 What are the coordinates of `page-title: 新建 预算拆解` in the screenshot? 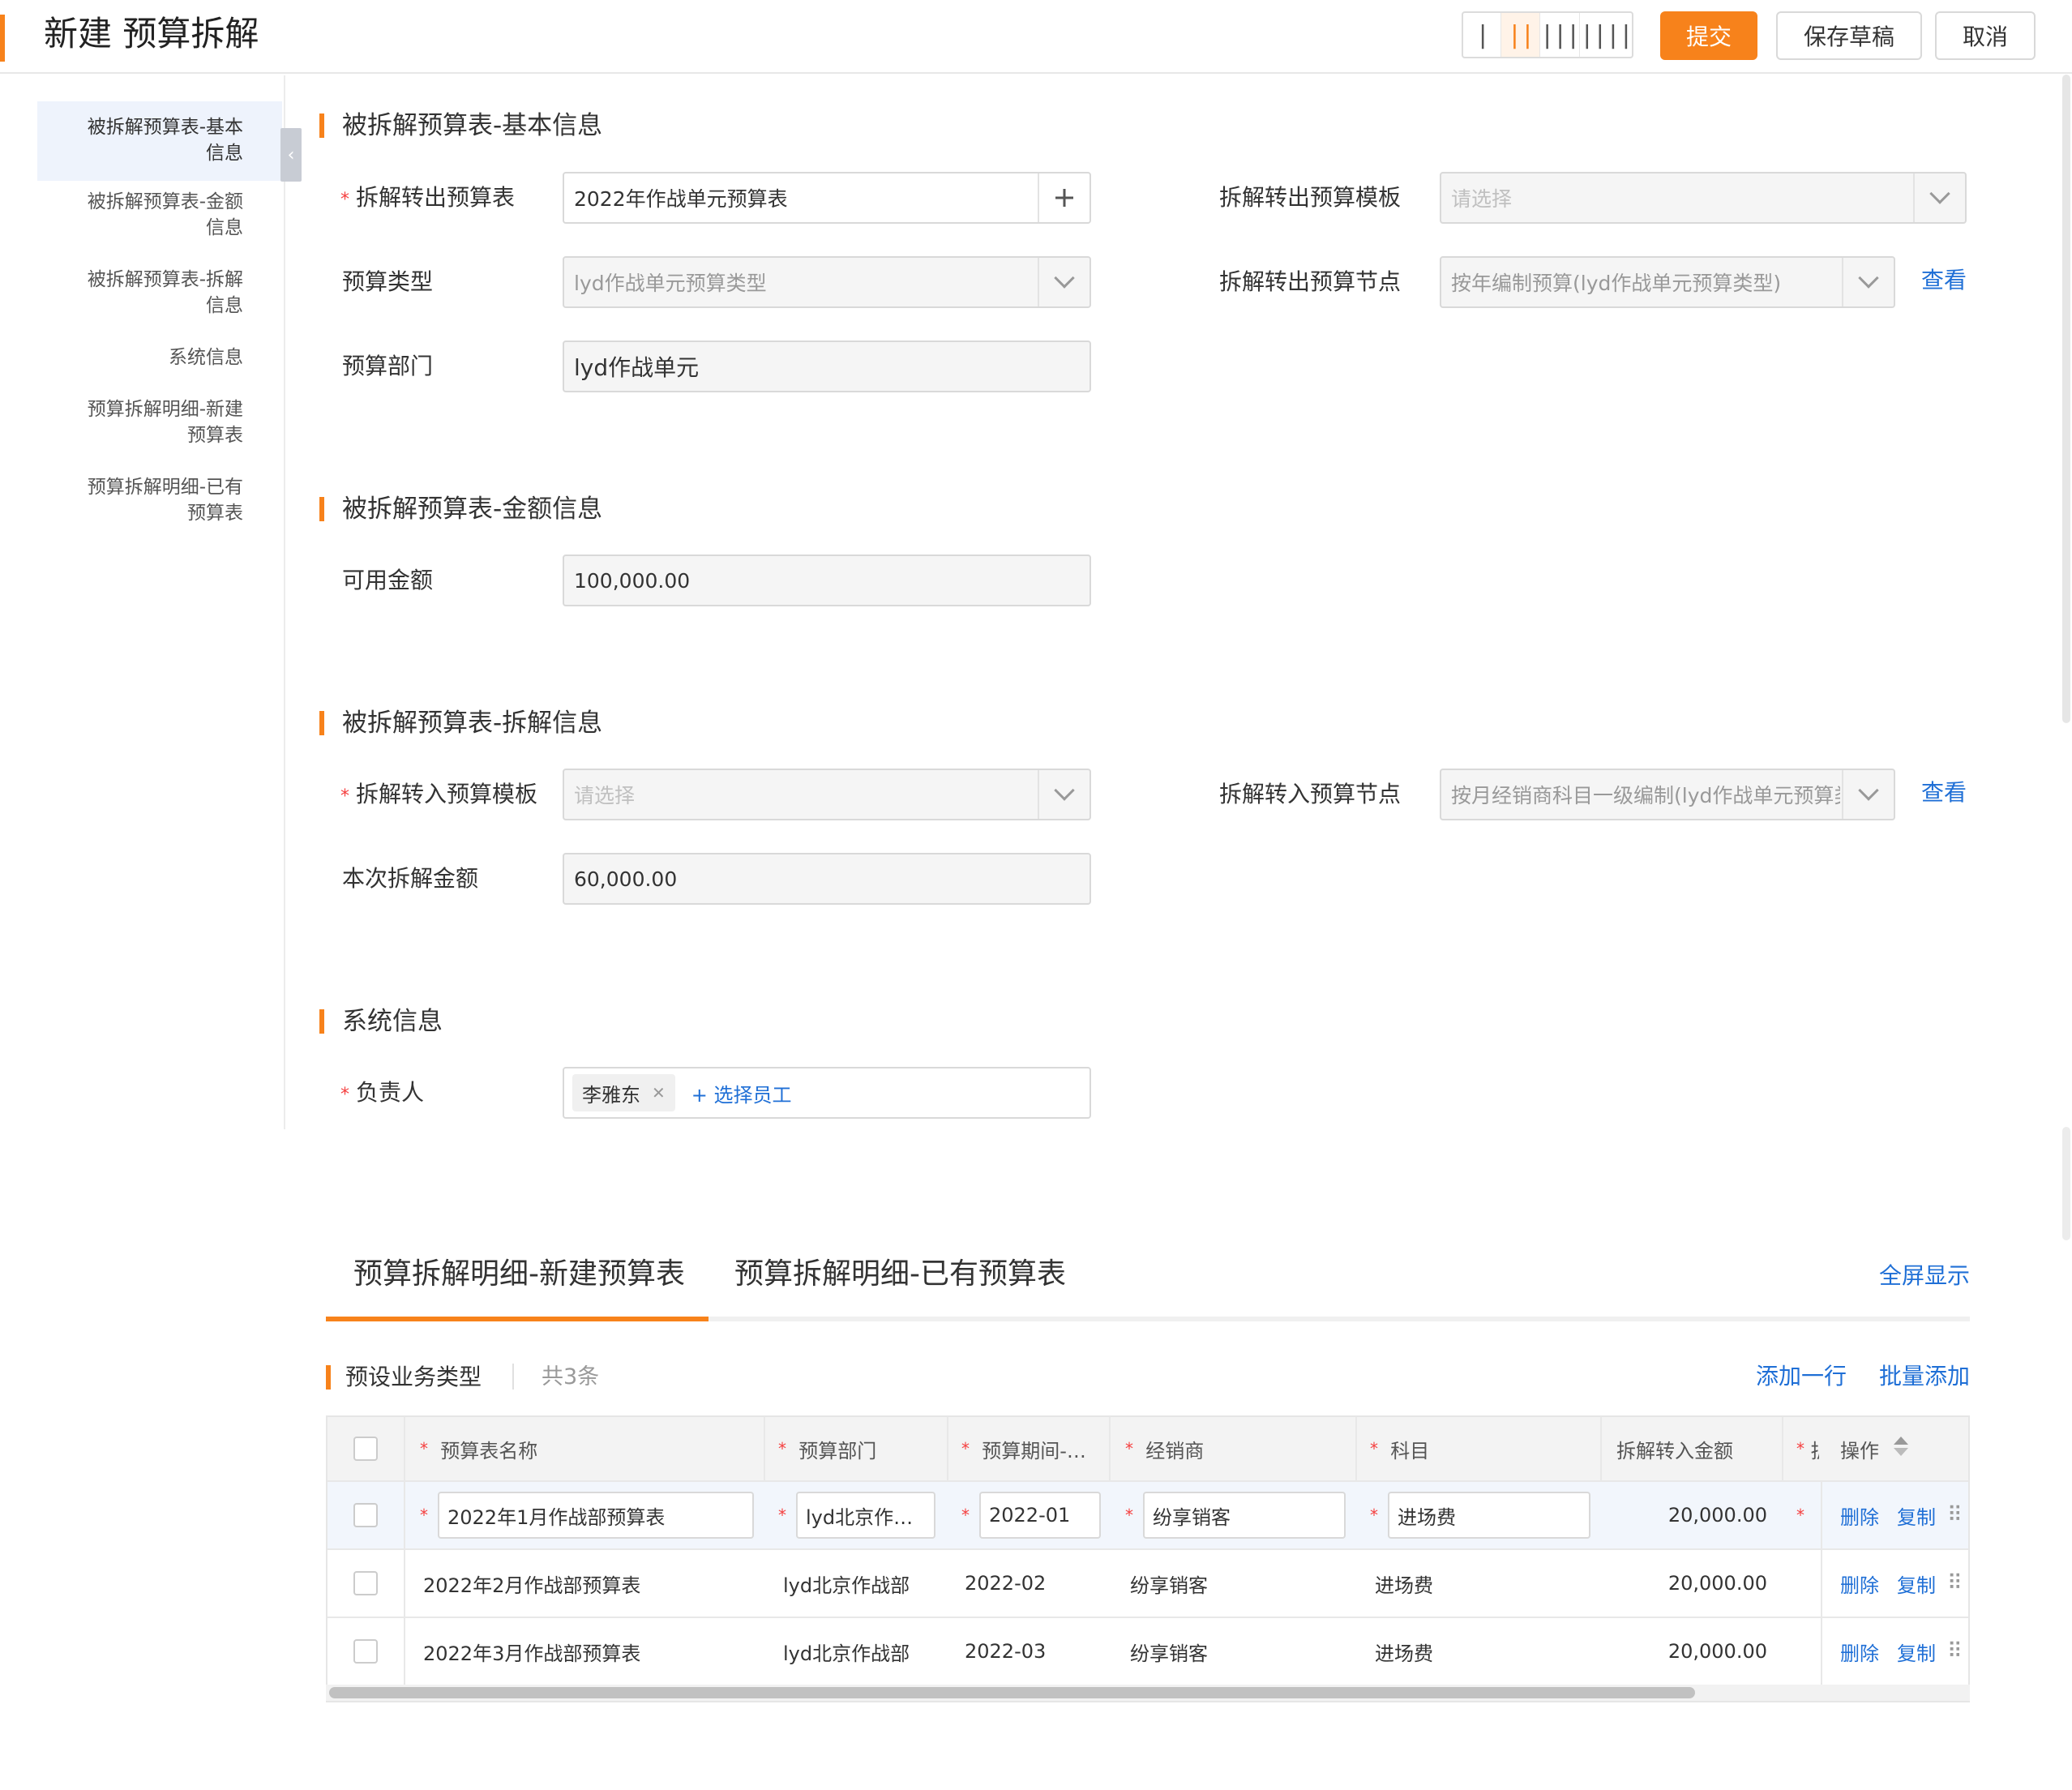 It's located at (152, 34).